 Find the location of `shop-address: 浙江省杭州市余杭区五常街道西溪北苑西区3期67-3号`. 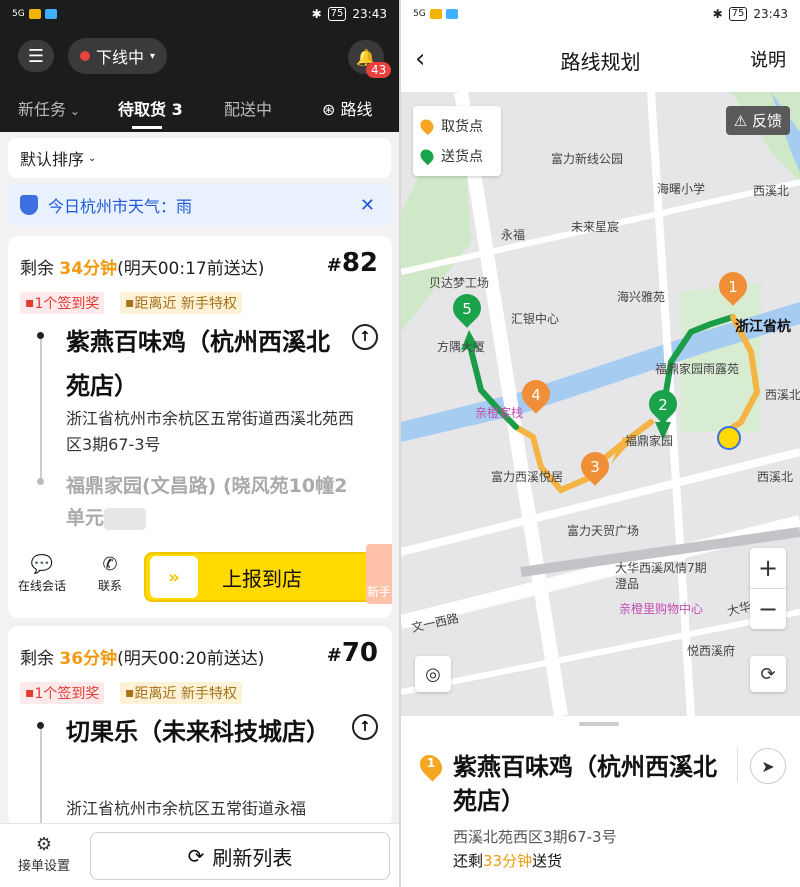

shop-address: 浙江省杭州市余杭区五常街道西溪北苑西区3期67-3号 is located at coordinates (210, 431).